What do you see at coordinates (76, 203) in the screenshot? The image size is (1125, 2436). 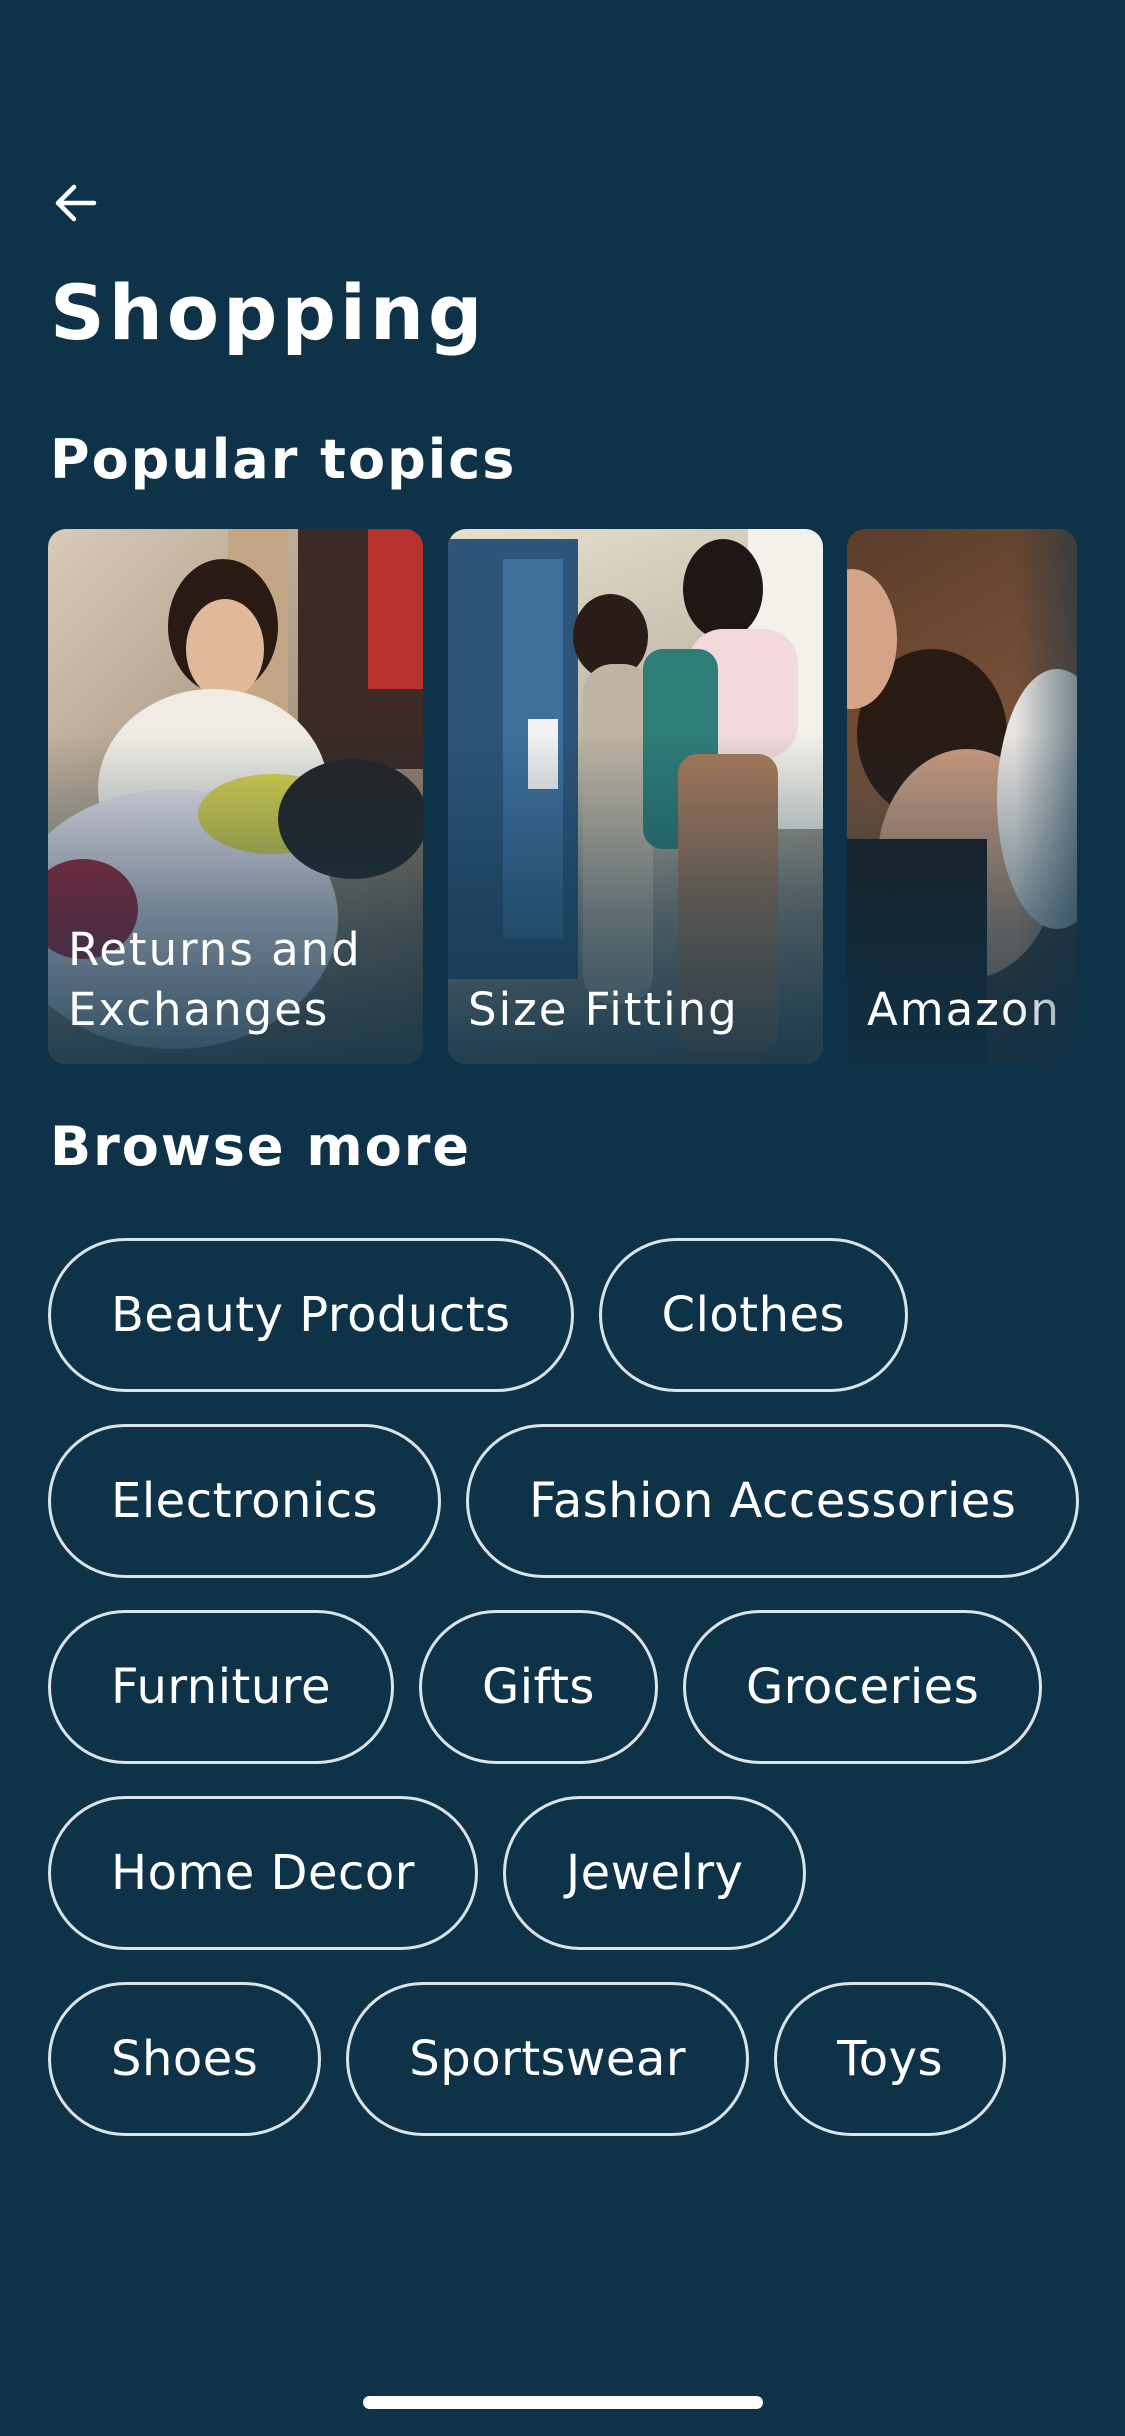 I see `arrow-left-icon` at bounding box center [76, 203].